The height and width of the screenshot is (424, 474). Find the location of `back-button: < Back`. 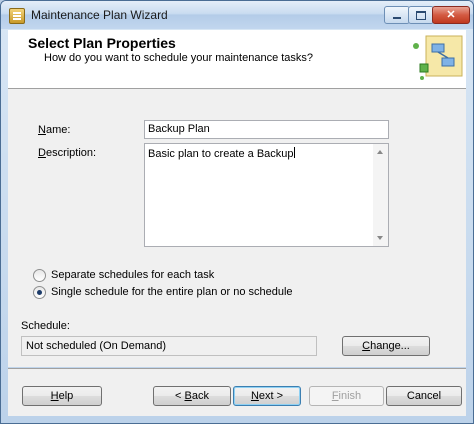

back-button: < Back is located at coordinates (192, 396).